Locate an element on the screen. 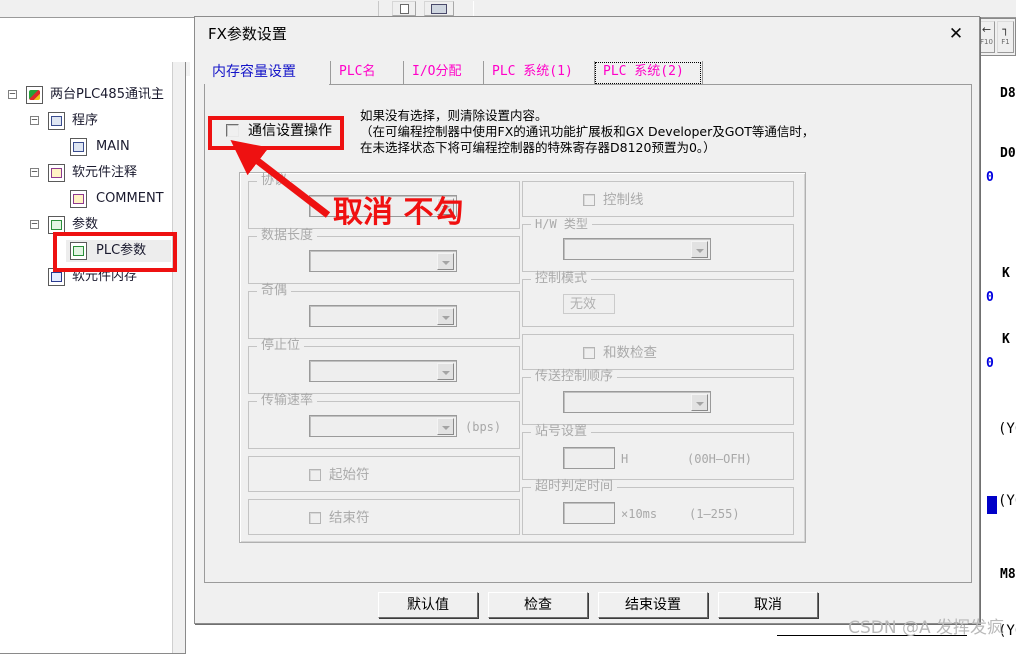  tree-node-label: 程序 is located at coordinates (85, 120).